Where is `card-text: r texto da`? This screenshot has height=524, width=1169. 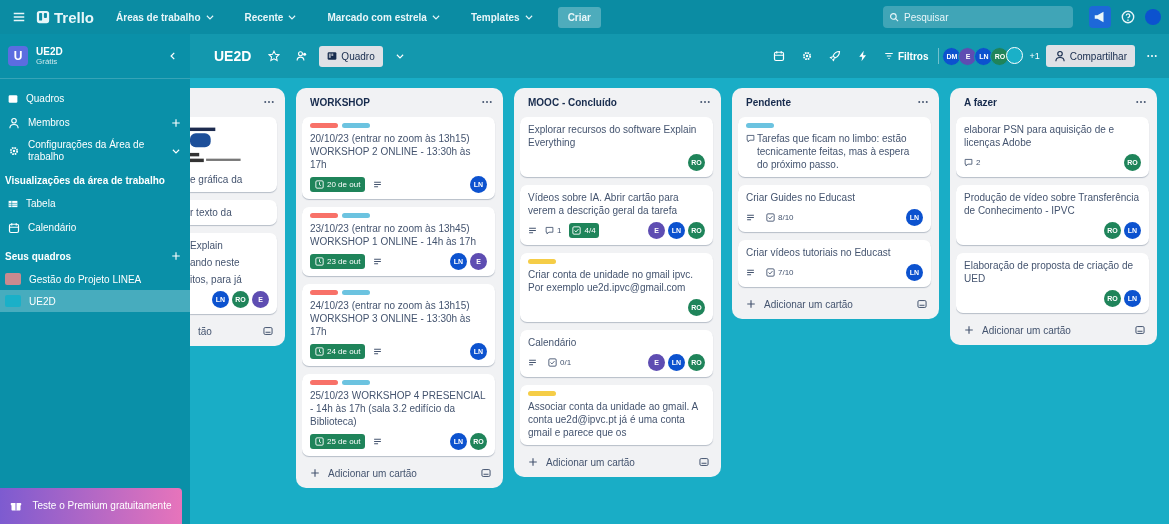 card-text: r texto da is located at coordinates (211, 212).